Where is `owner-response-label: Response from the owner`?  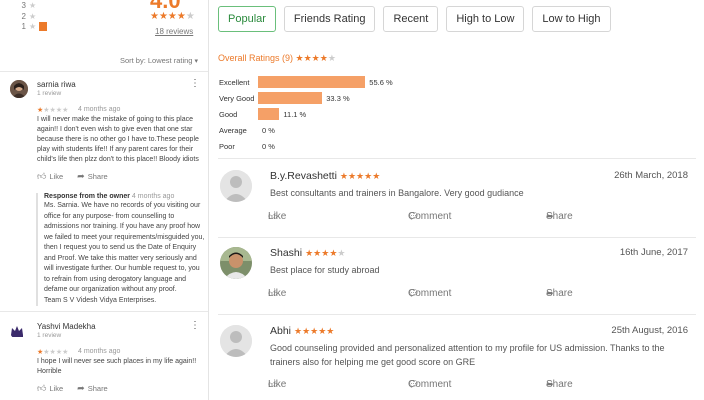 owner-response-label: Response from the owner is located at coordinates (87, 196).